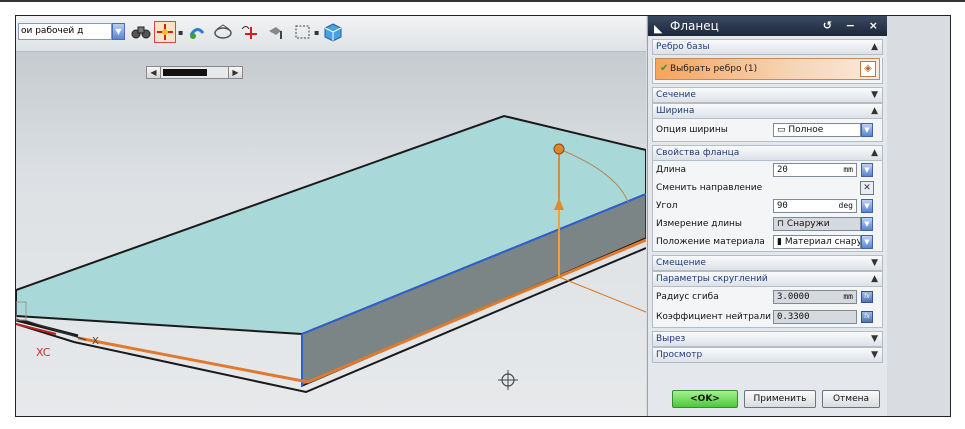 The height and width of the screenshot is (429, 965). I want to click on section-label: Просмотр, so click(679, 355).